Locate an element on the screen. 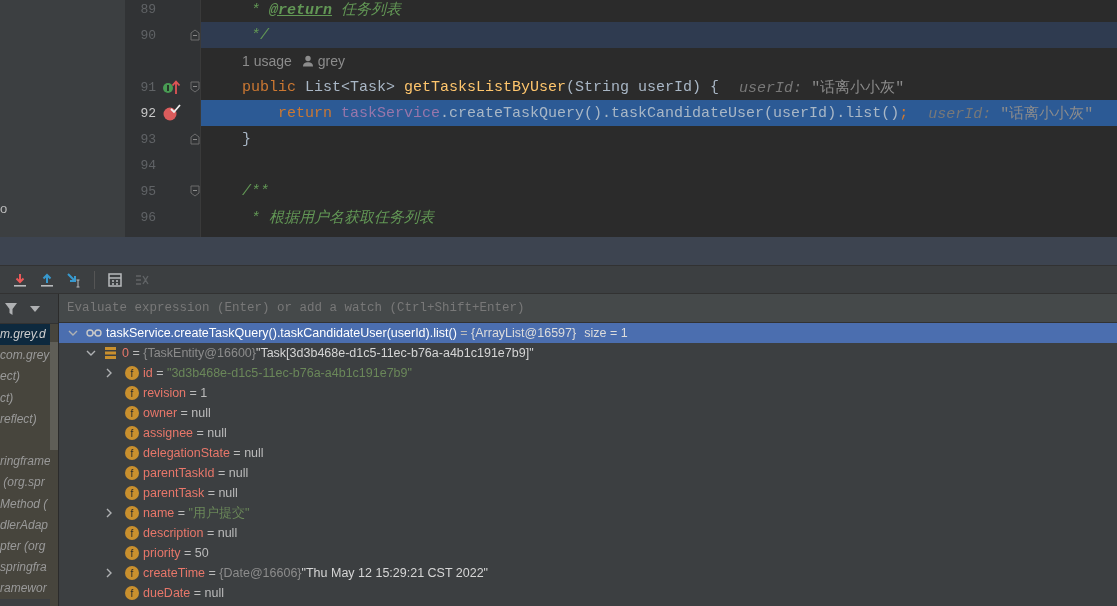 The height and width of the screenshot is (606, 1117). variable-text: taskService.createTaskQuery().taskCandidateUser(userId).list() = {ArrayList@16597} size = 1 is located at coordinates (367, 333).